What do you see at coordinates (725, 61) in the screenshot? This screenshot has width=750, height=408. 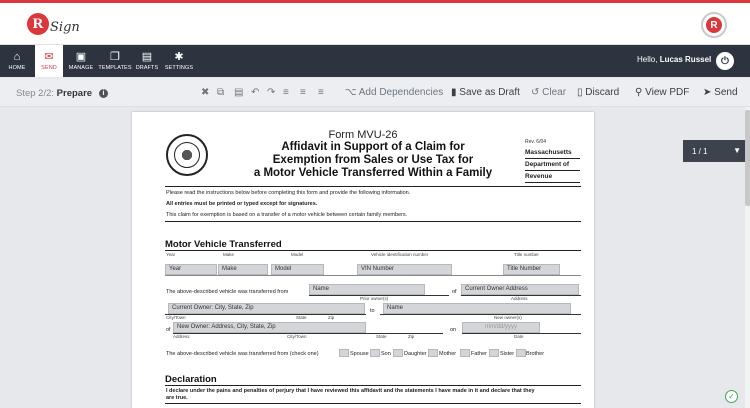 I see `logout-power-icon: ⏻` at bounding box center [725, 61].